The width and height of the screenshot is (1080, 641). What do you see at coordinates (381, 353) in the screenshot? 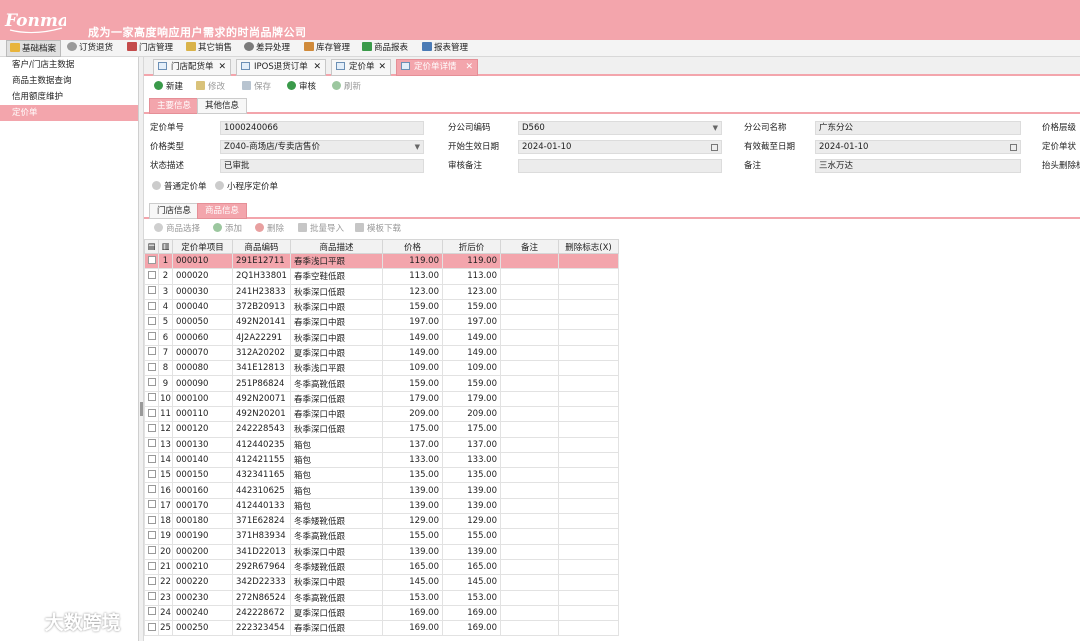
I see `table-row: 7 000070 312A20202 夏季深口中跟 149.00 149.00` at bounding box center [381, 353].